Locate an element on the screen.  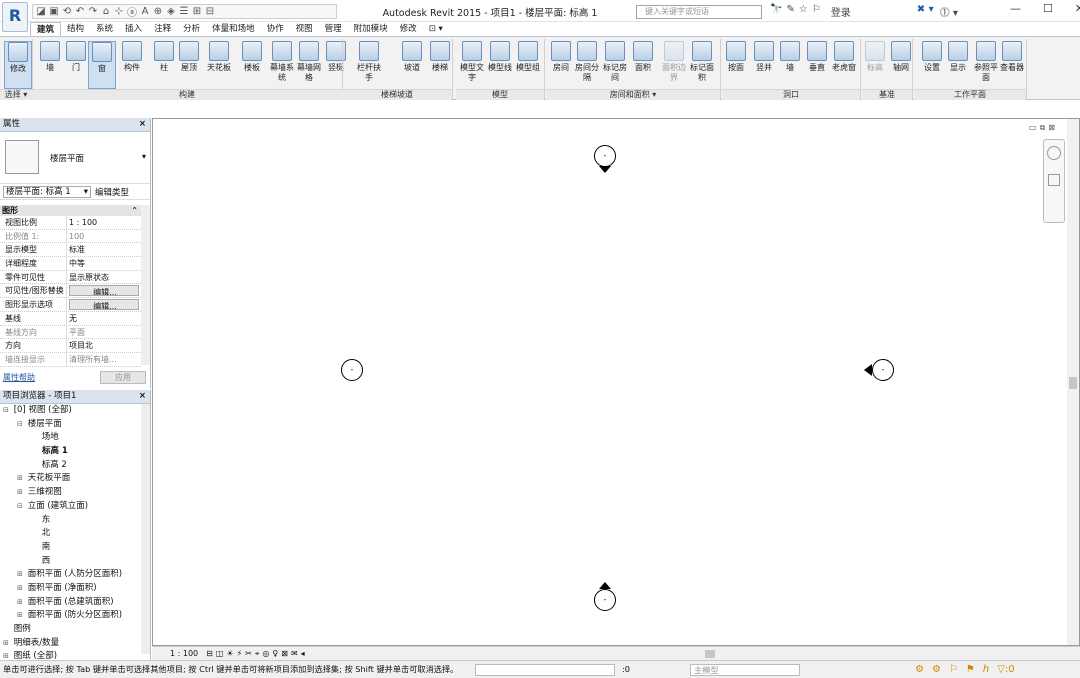
workset-selector is located at coordinates (545, 670).